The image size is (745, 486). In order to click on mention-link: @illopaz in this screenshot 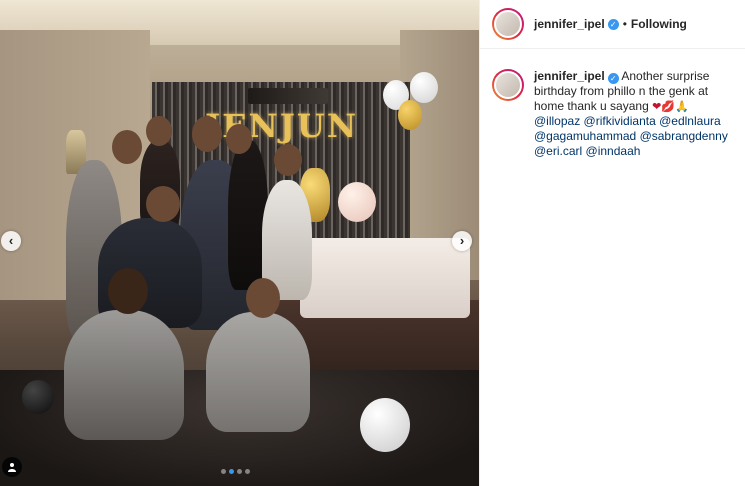, I will do `click(557, 121)`.